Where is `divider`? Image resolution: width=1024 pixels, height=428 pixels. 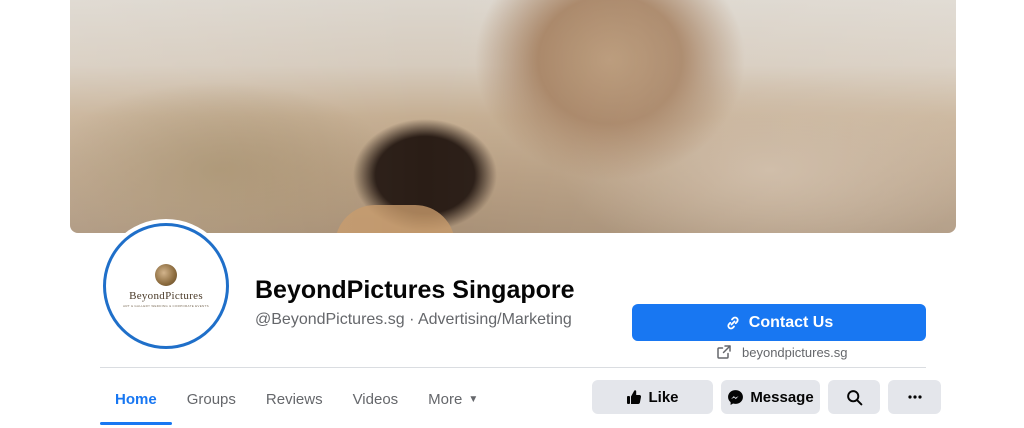 divider is located at coordinates (513, 367).